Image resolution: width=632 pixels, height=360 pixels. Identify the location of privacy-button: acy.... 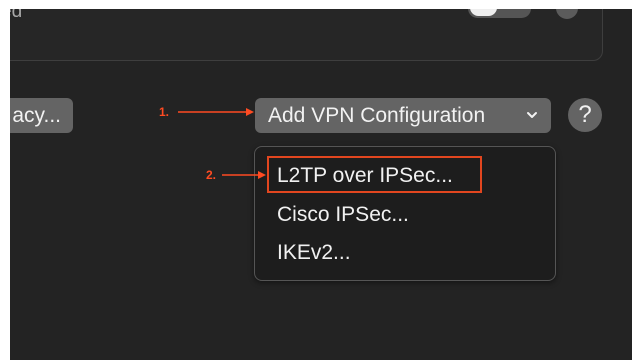
(41, 115).